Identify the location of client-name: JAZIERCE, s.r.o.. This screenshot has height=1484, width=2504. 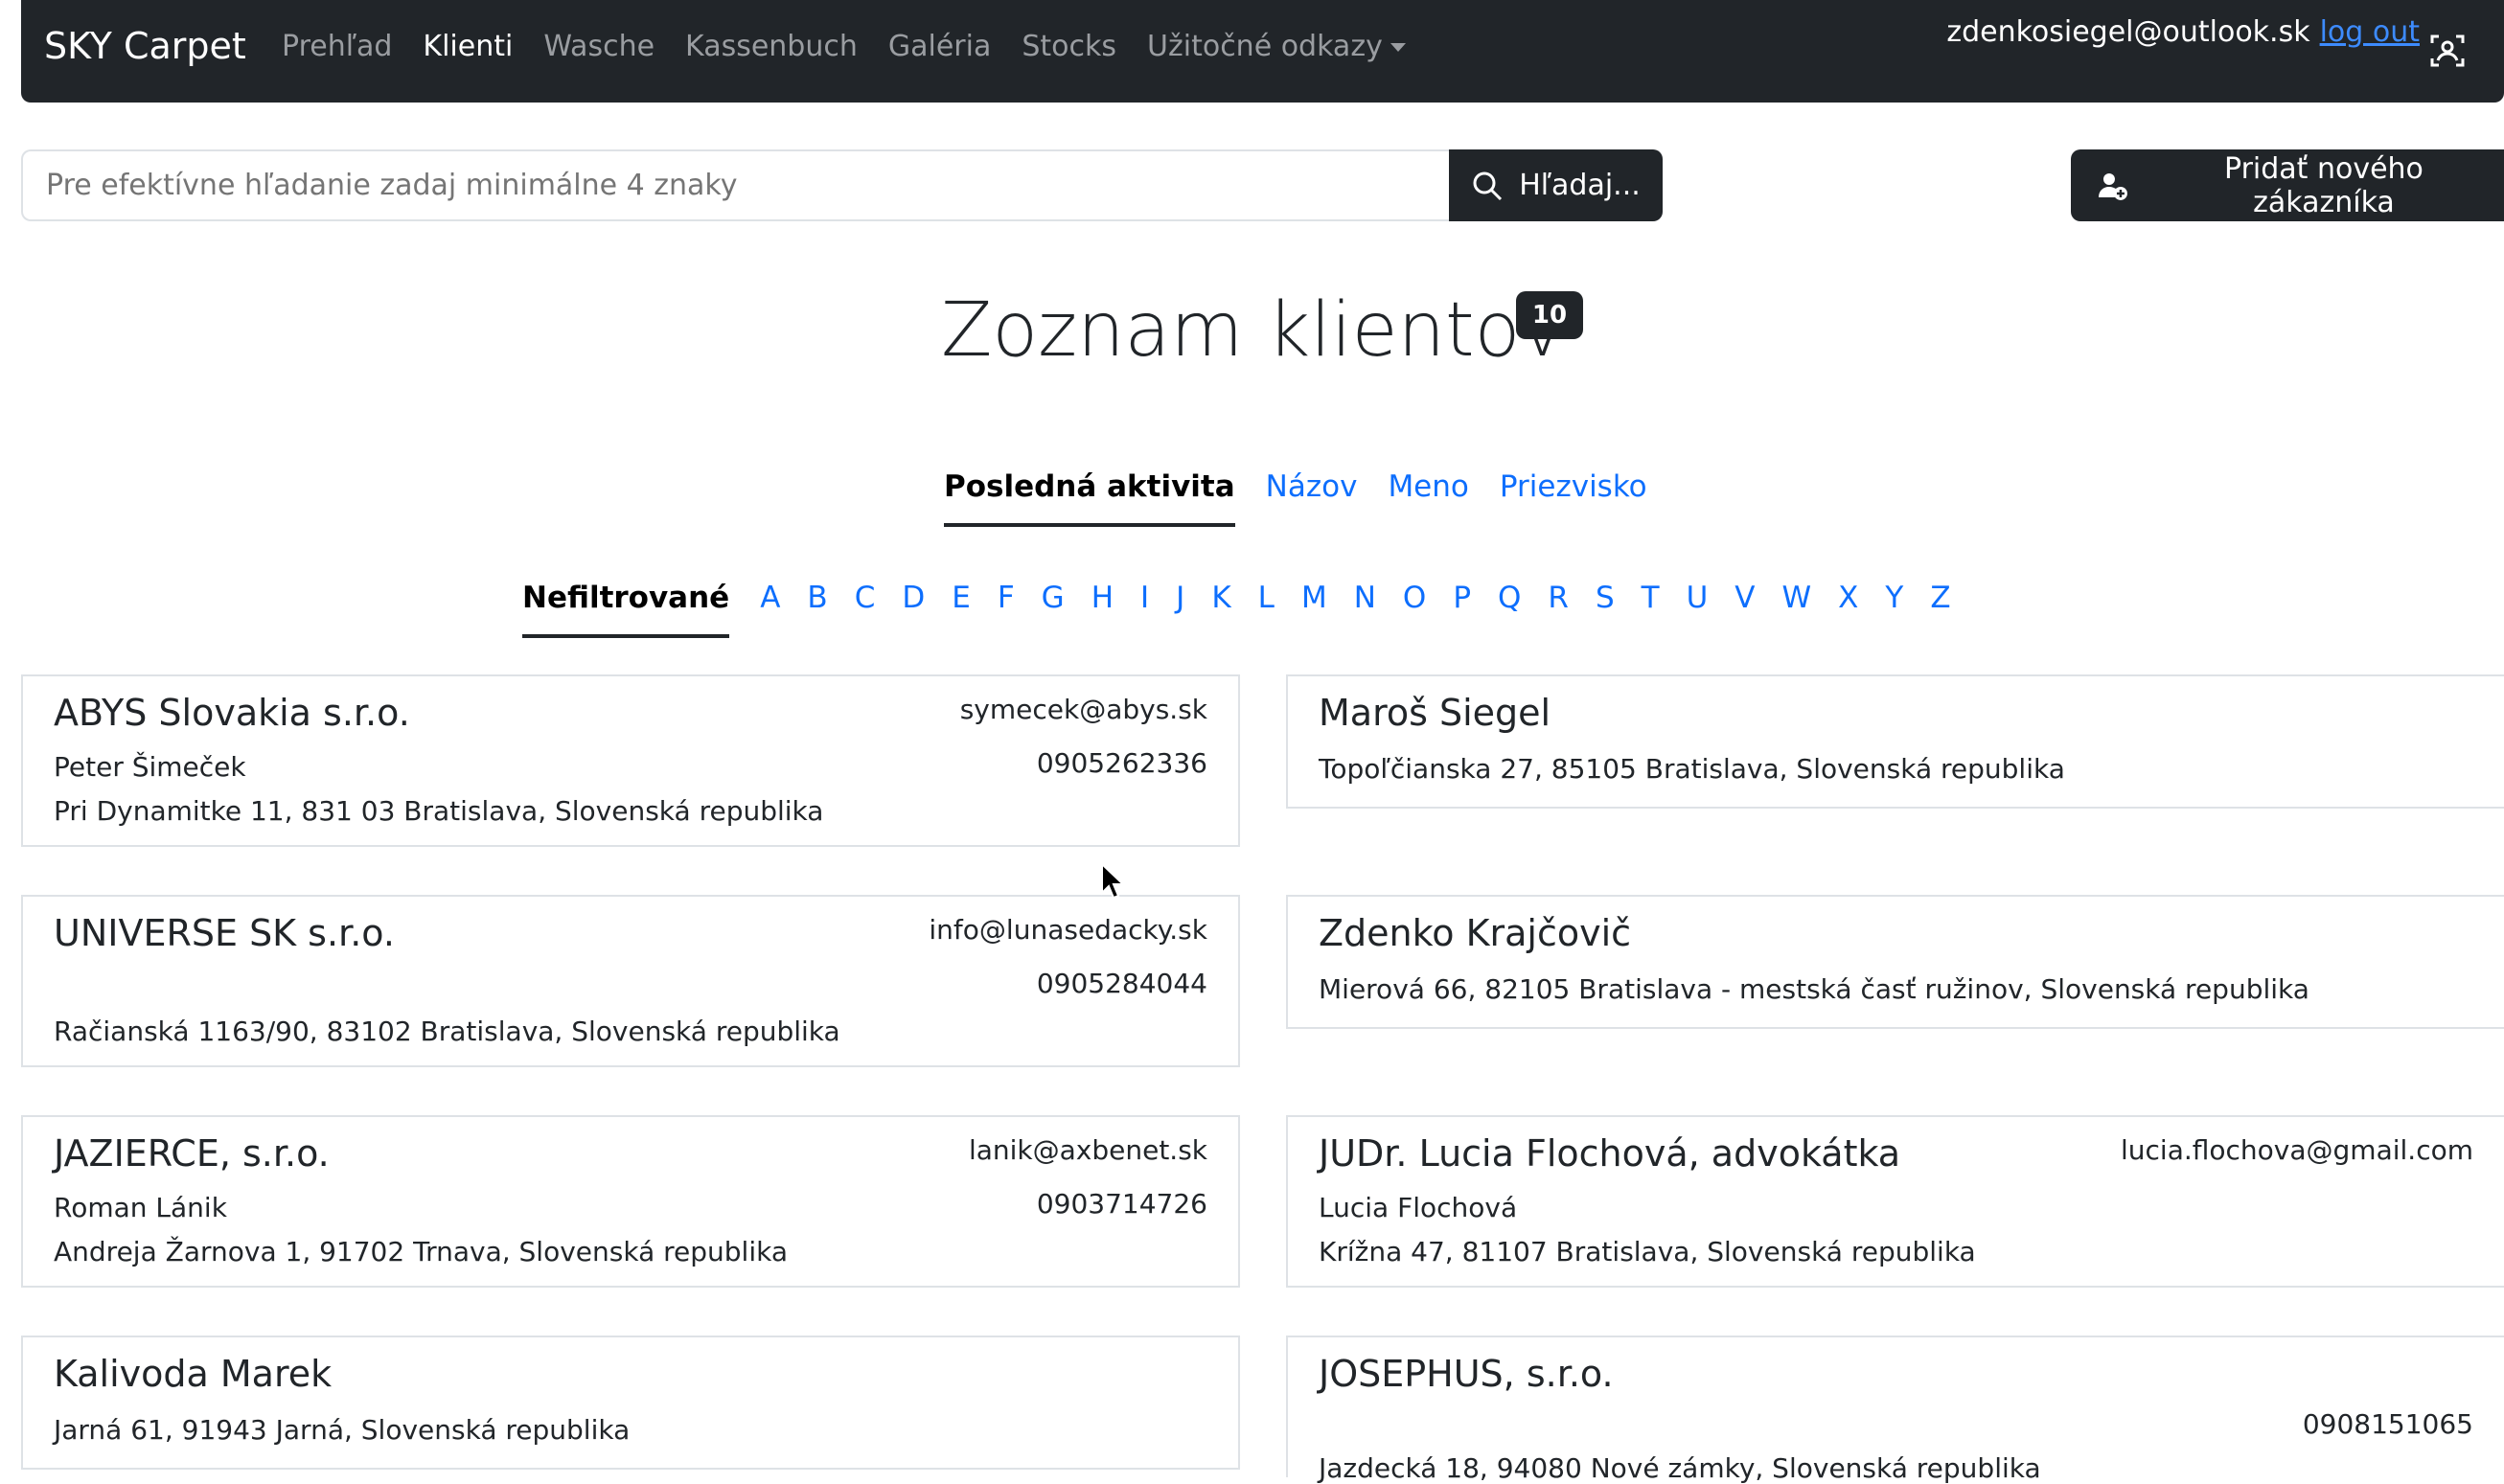
(192, 1153).